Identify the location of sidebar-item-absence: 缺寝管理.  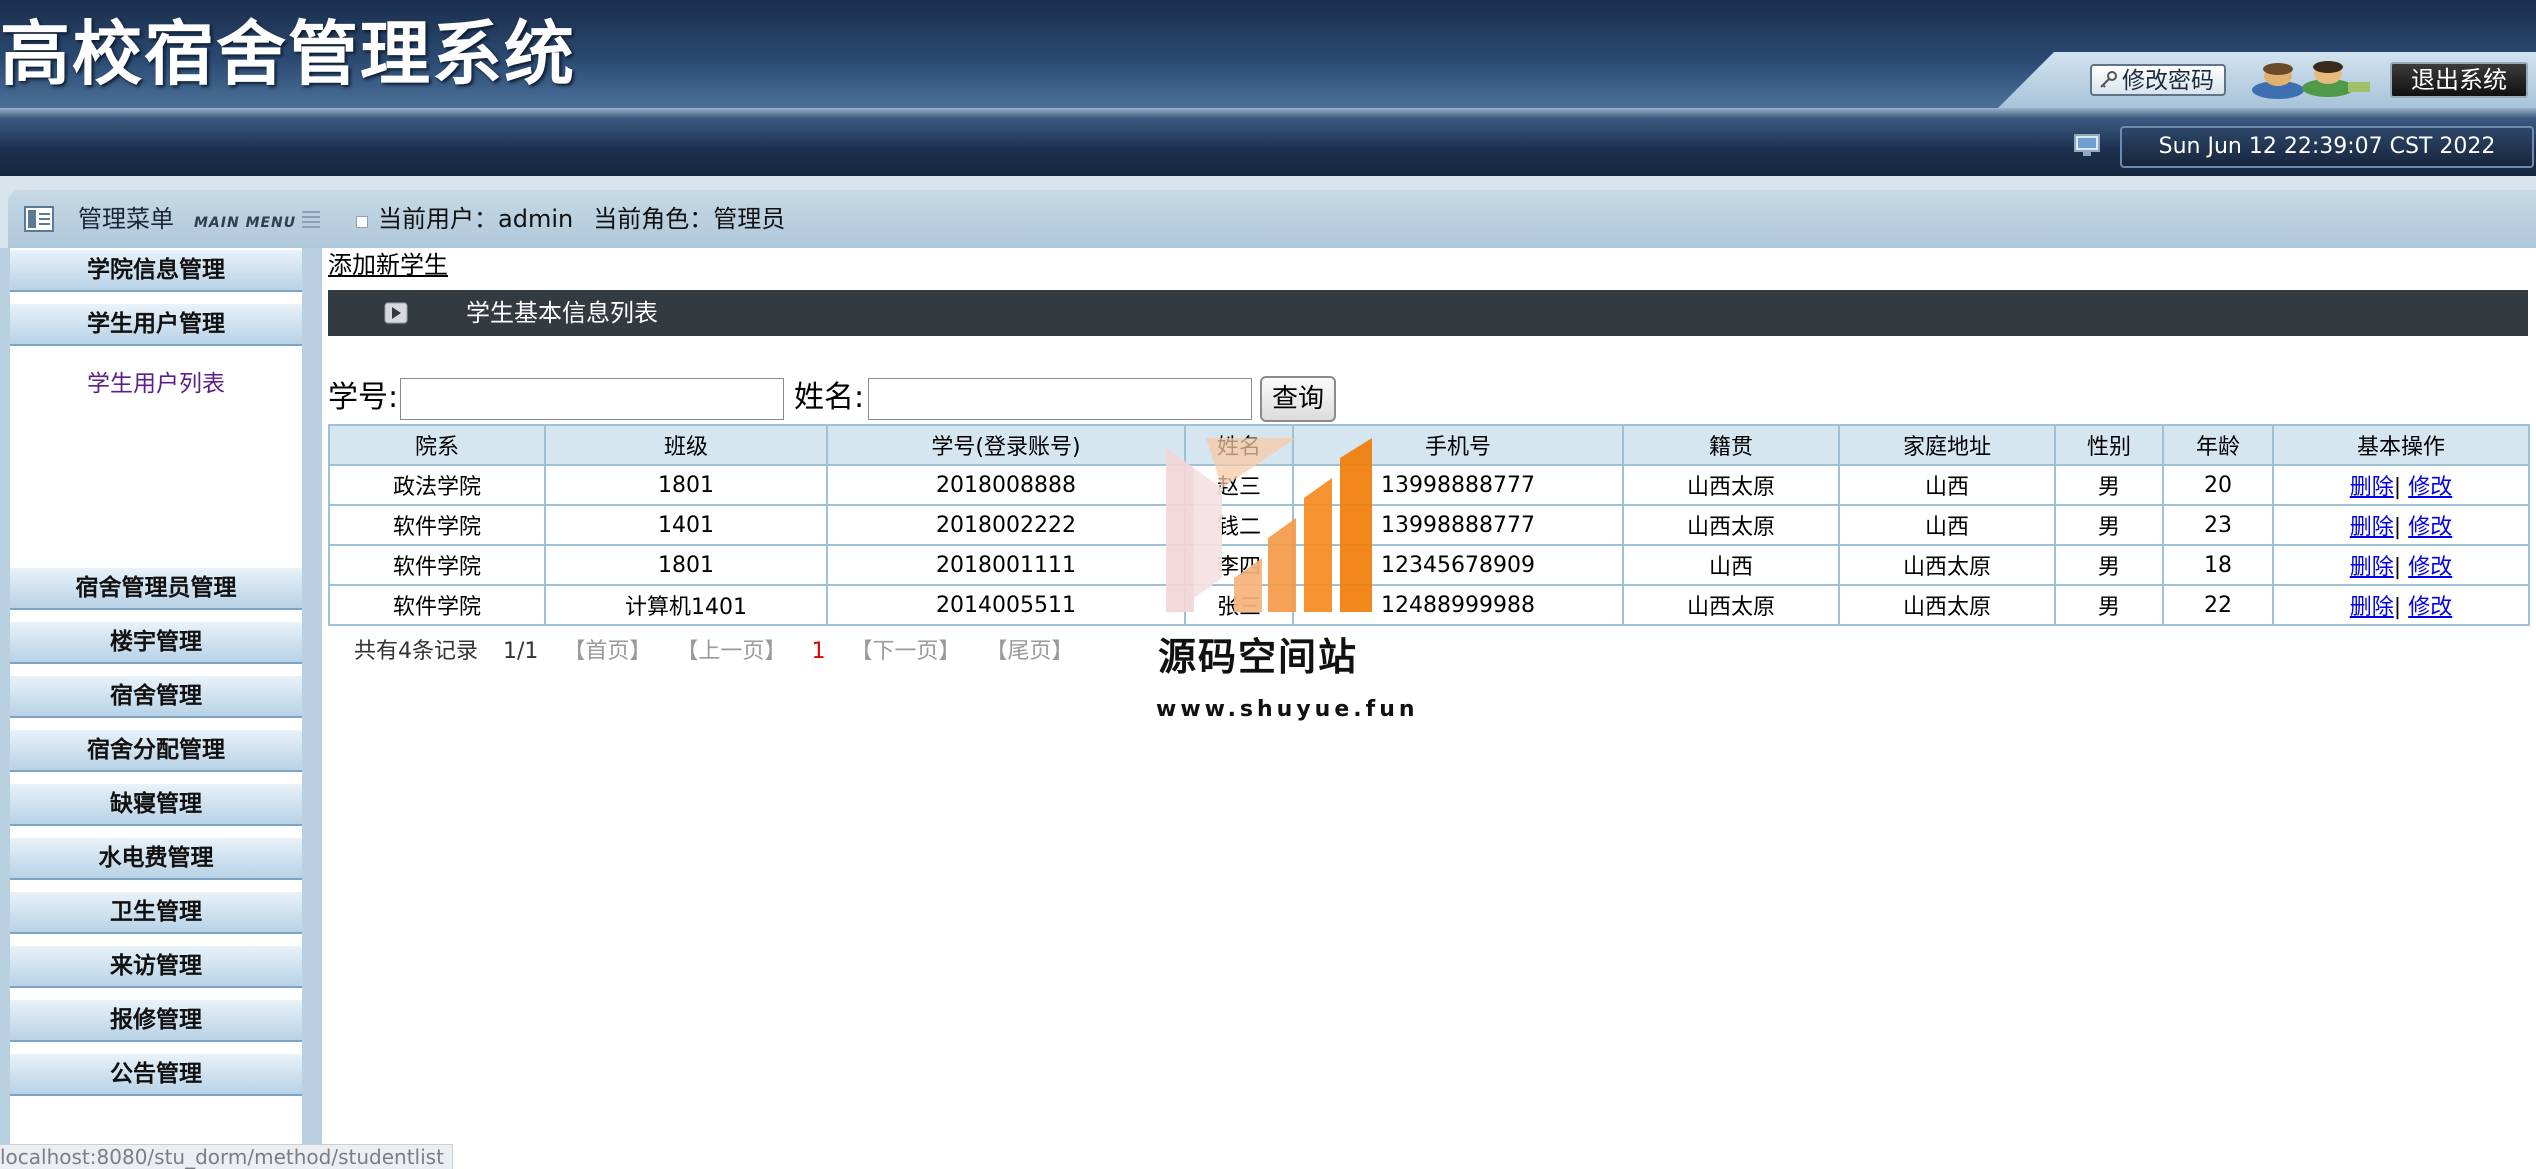
(156, 804).